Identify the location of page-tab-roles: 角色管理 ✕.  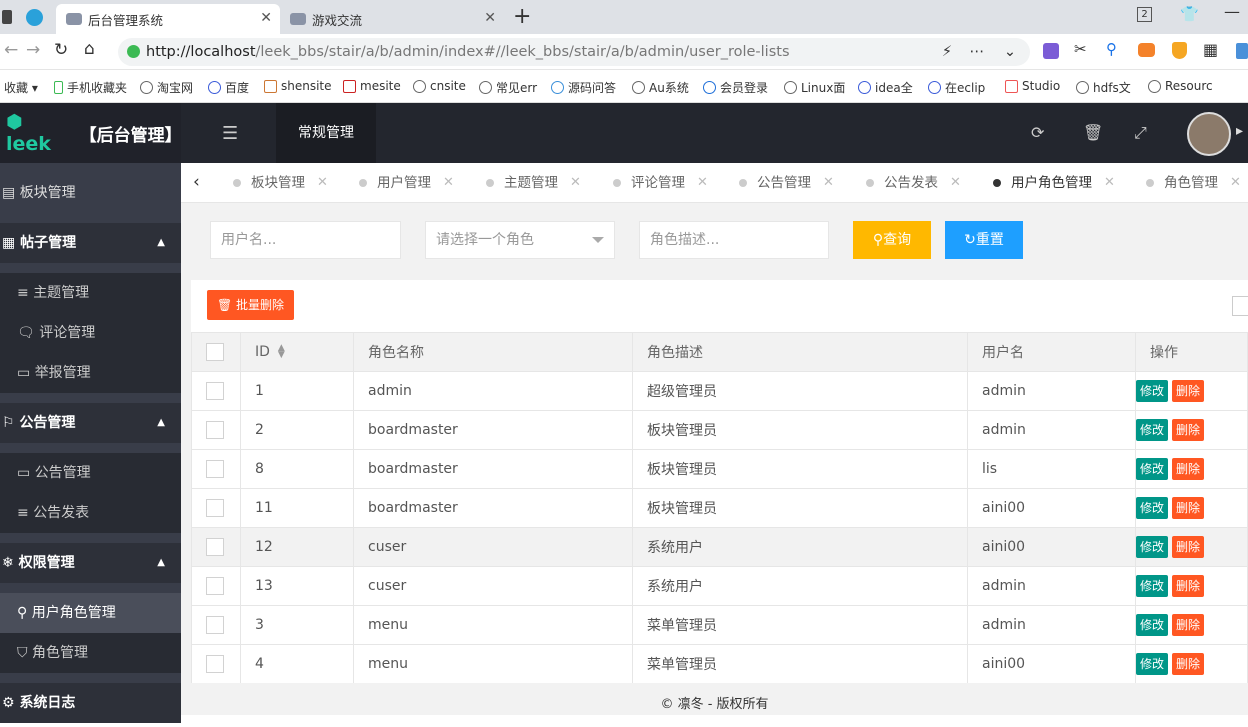
(1193, 183).